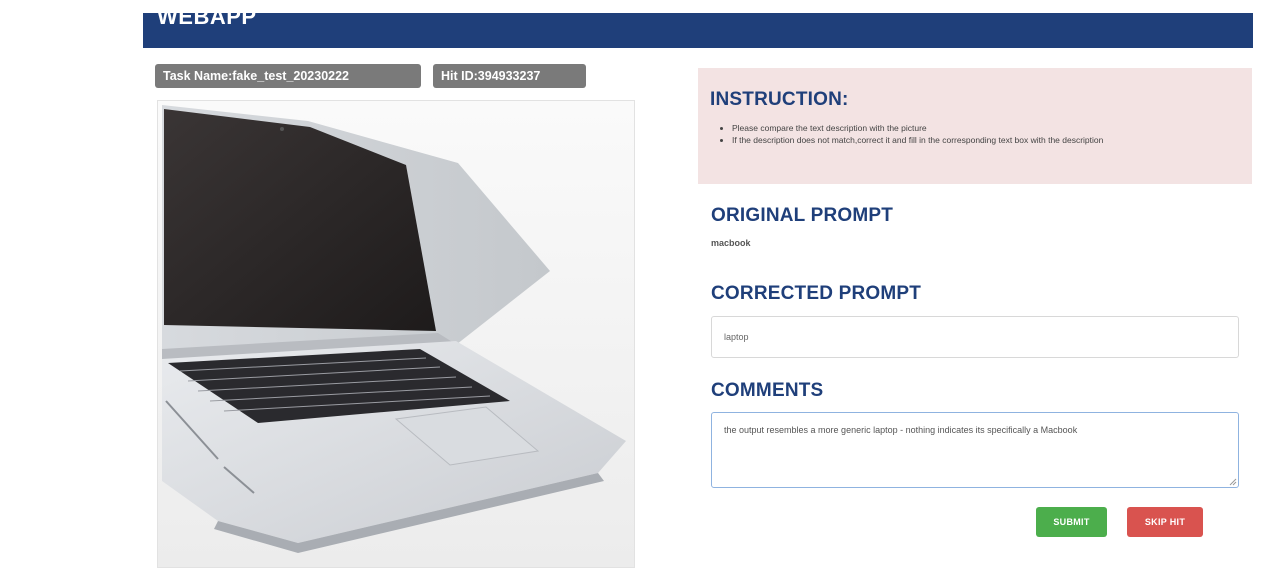 The image size is (1283, 568). What do you see at coordinates (767, 390) in the screenshot?
I see `comments-title: COMMENTS` at bounding box center [767, 390].